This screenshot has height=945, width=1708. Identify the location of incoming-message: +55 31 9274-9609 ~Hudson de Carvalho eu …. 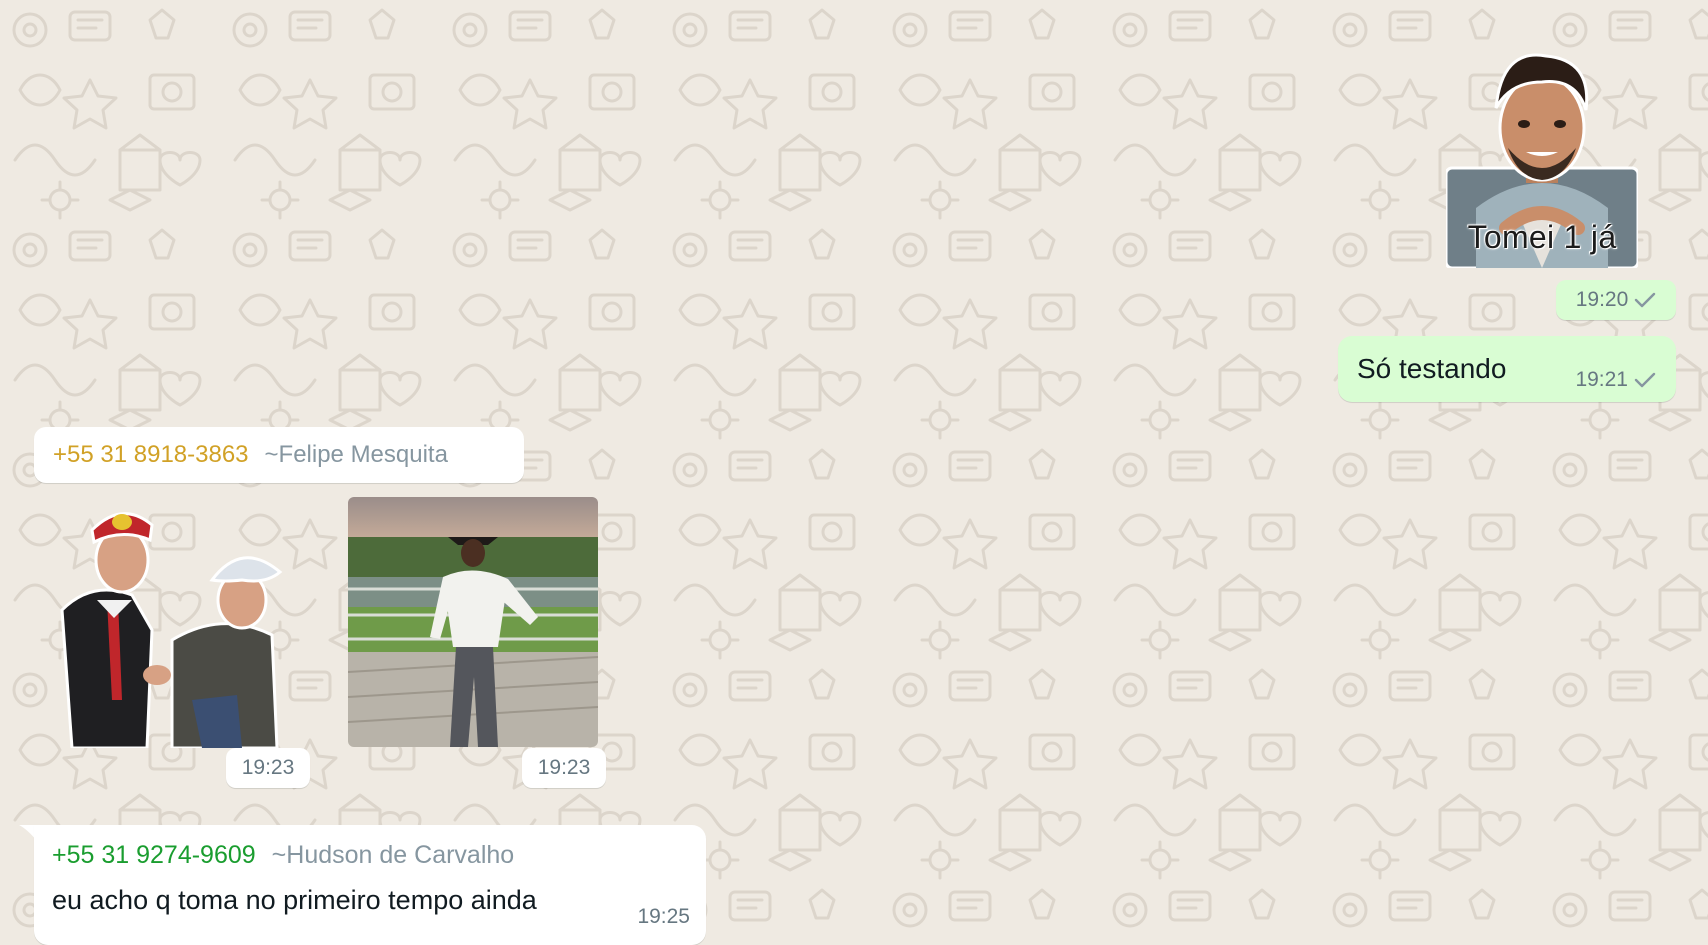
(370, 885).